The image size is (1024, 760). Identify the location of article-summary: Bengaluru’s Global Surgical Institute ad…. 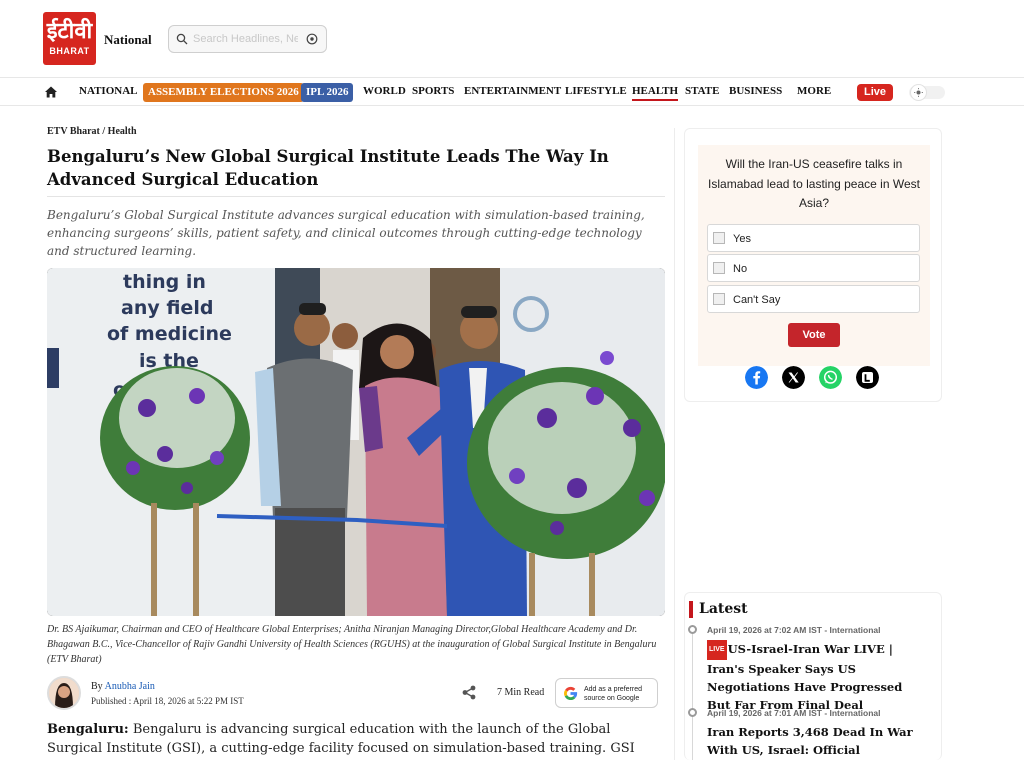
(346, 233).